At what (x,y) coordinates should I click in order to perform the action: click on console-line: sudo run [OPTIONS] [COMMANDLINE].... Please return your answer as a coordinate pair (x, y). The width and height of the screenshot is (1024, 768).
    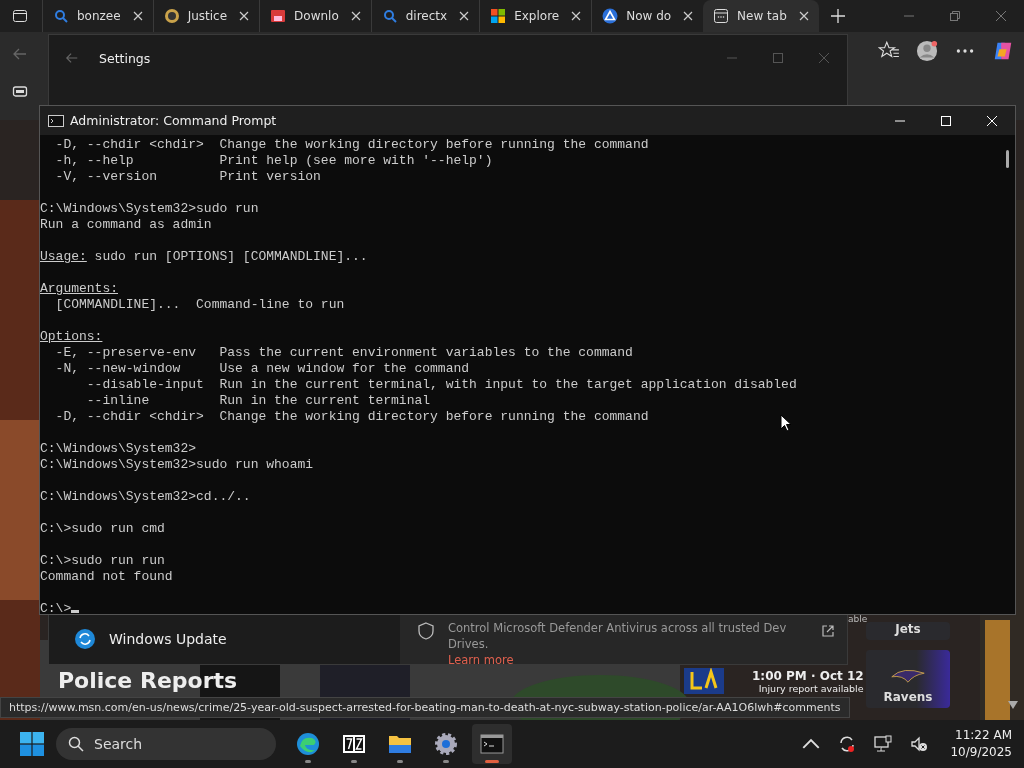
    Looking at the image, I should click on (230, 256).